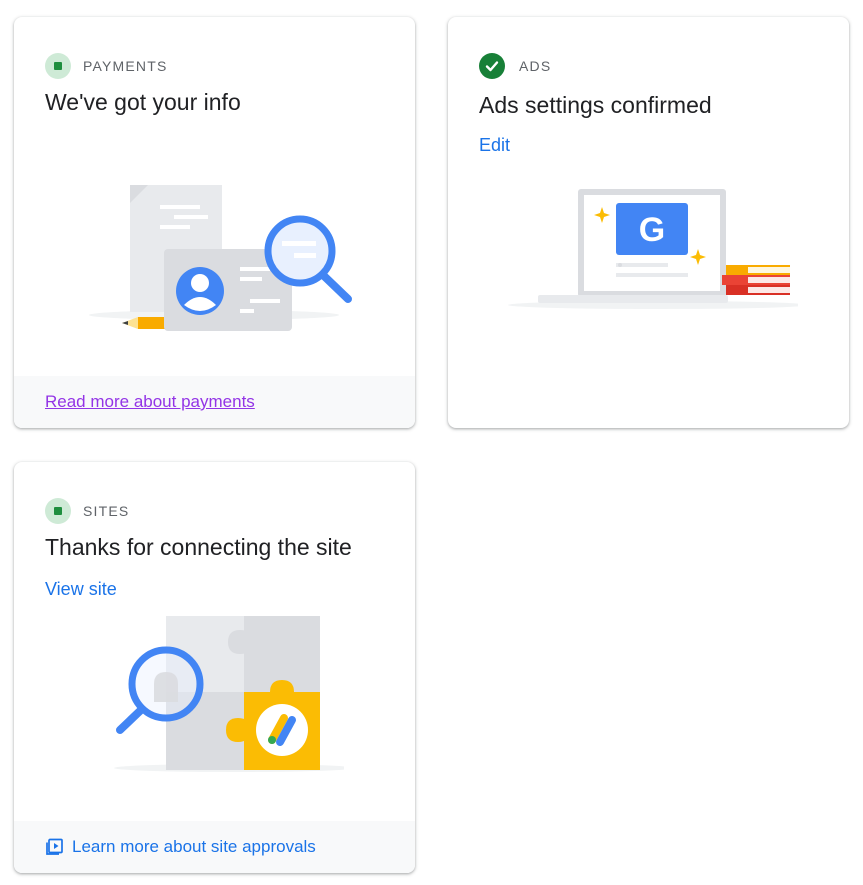 This screenshot has width=863, height=885. I want to click on view-site-link: View site, so click(81, 589).